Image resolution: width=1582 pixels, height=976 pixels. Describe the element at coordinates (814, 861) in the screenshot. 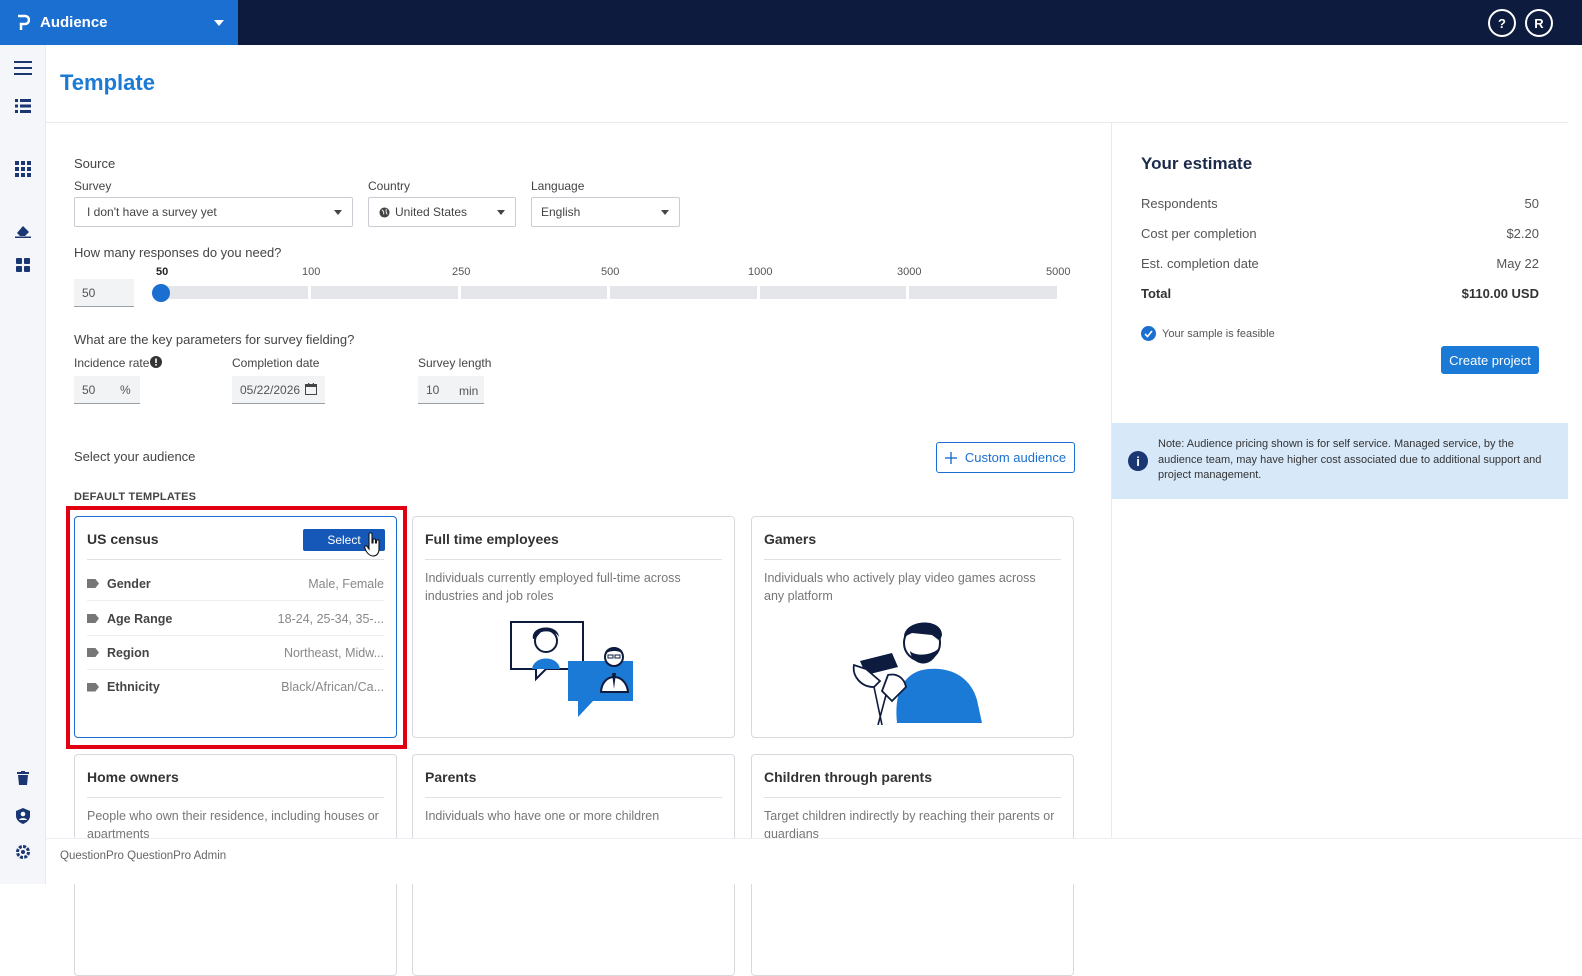

I see `footer: QuestionPro QuestionPro Admin` at that location.